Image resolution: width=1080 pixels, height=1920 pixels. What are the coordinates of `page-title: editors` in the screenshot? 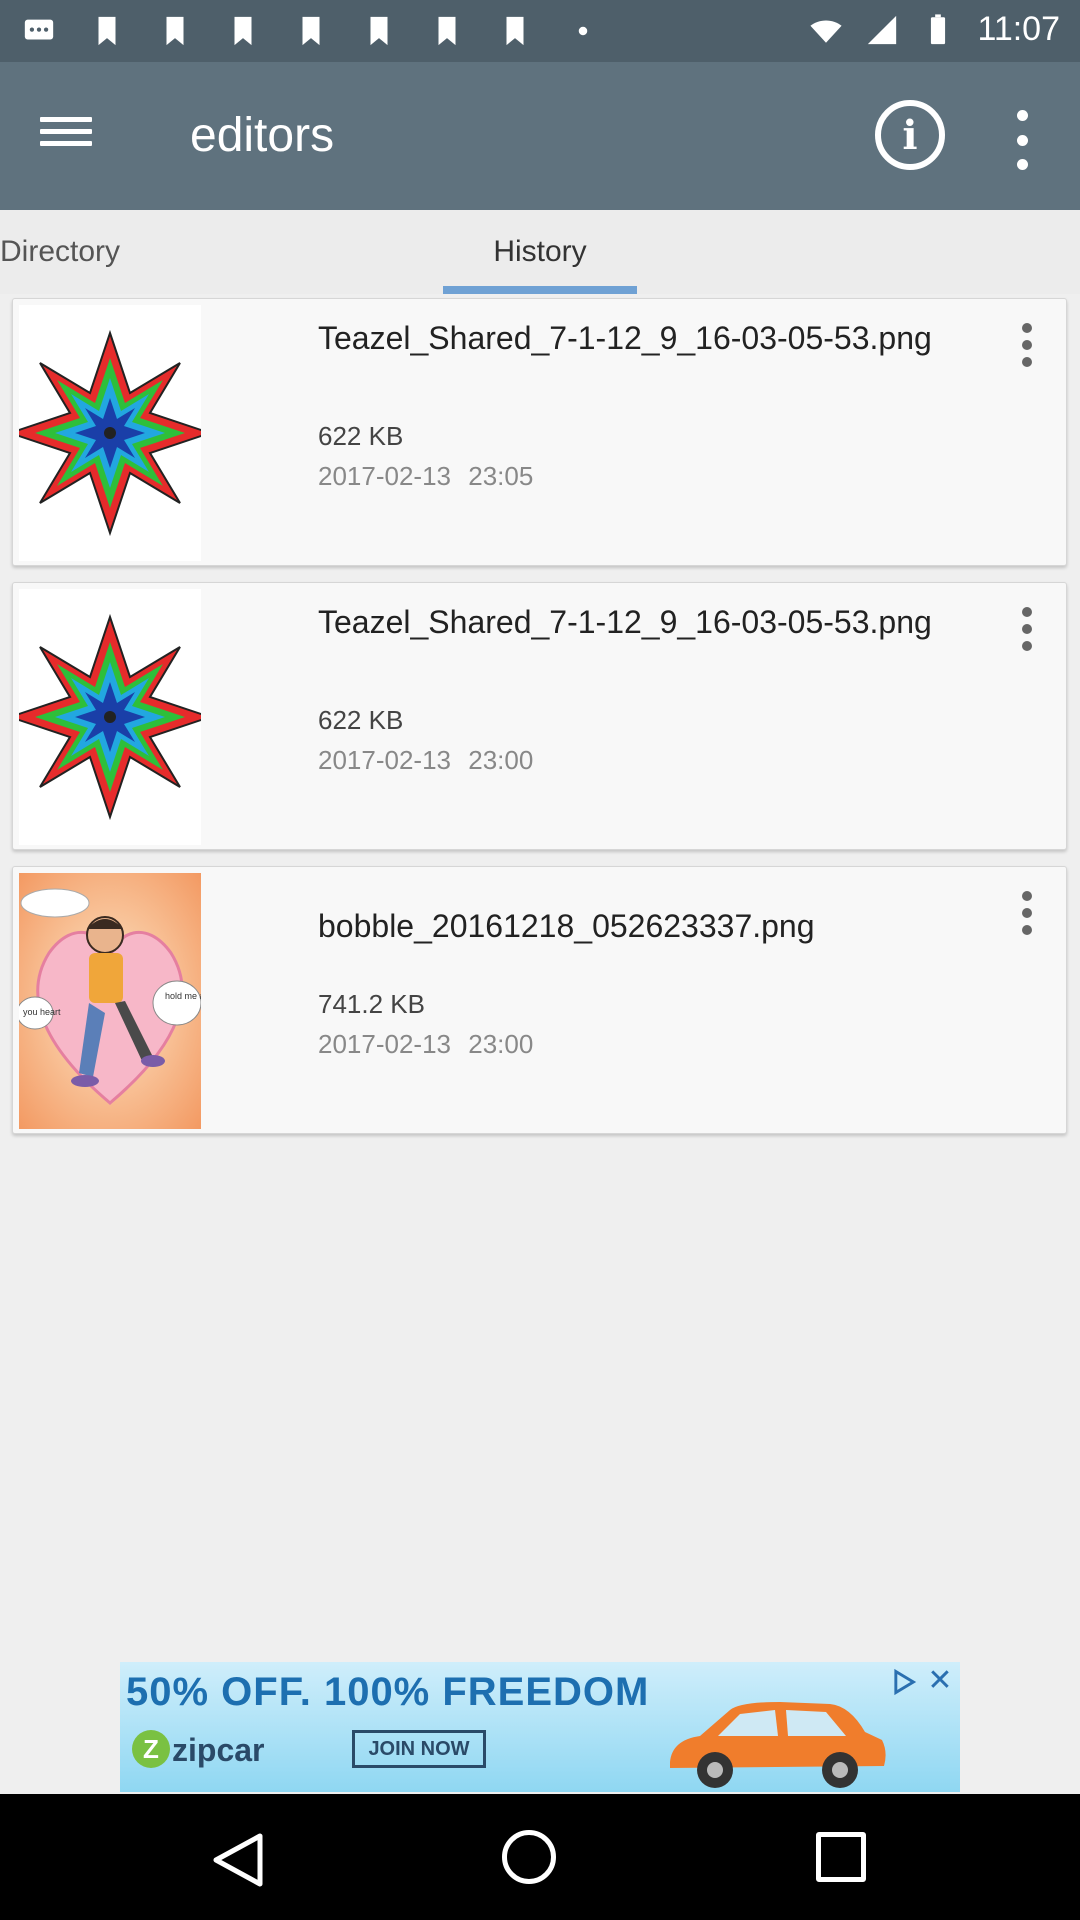 It's located at (262, 135).